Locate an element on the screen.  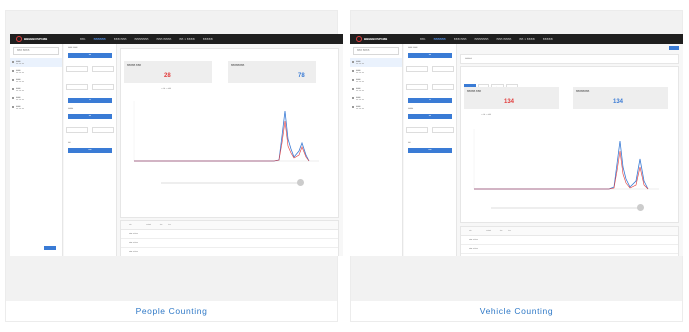
top-right-button is located at coordinates (674, 48).